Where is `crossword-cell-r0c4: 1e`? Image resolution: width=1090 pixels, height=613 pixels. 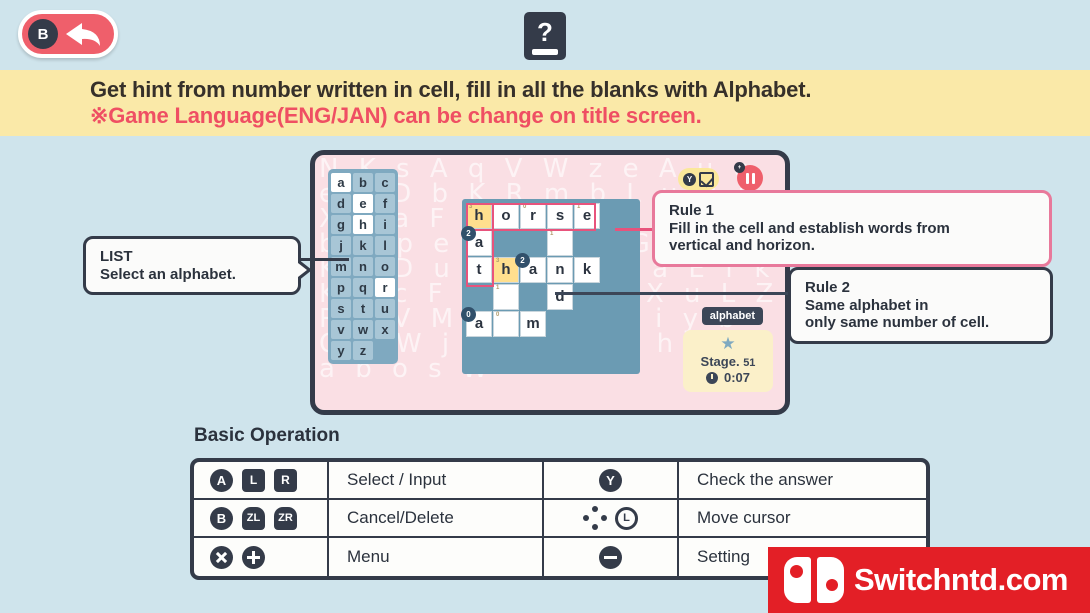
crossword-cell-r0c4: 1e is located at coordinates (587, 216).